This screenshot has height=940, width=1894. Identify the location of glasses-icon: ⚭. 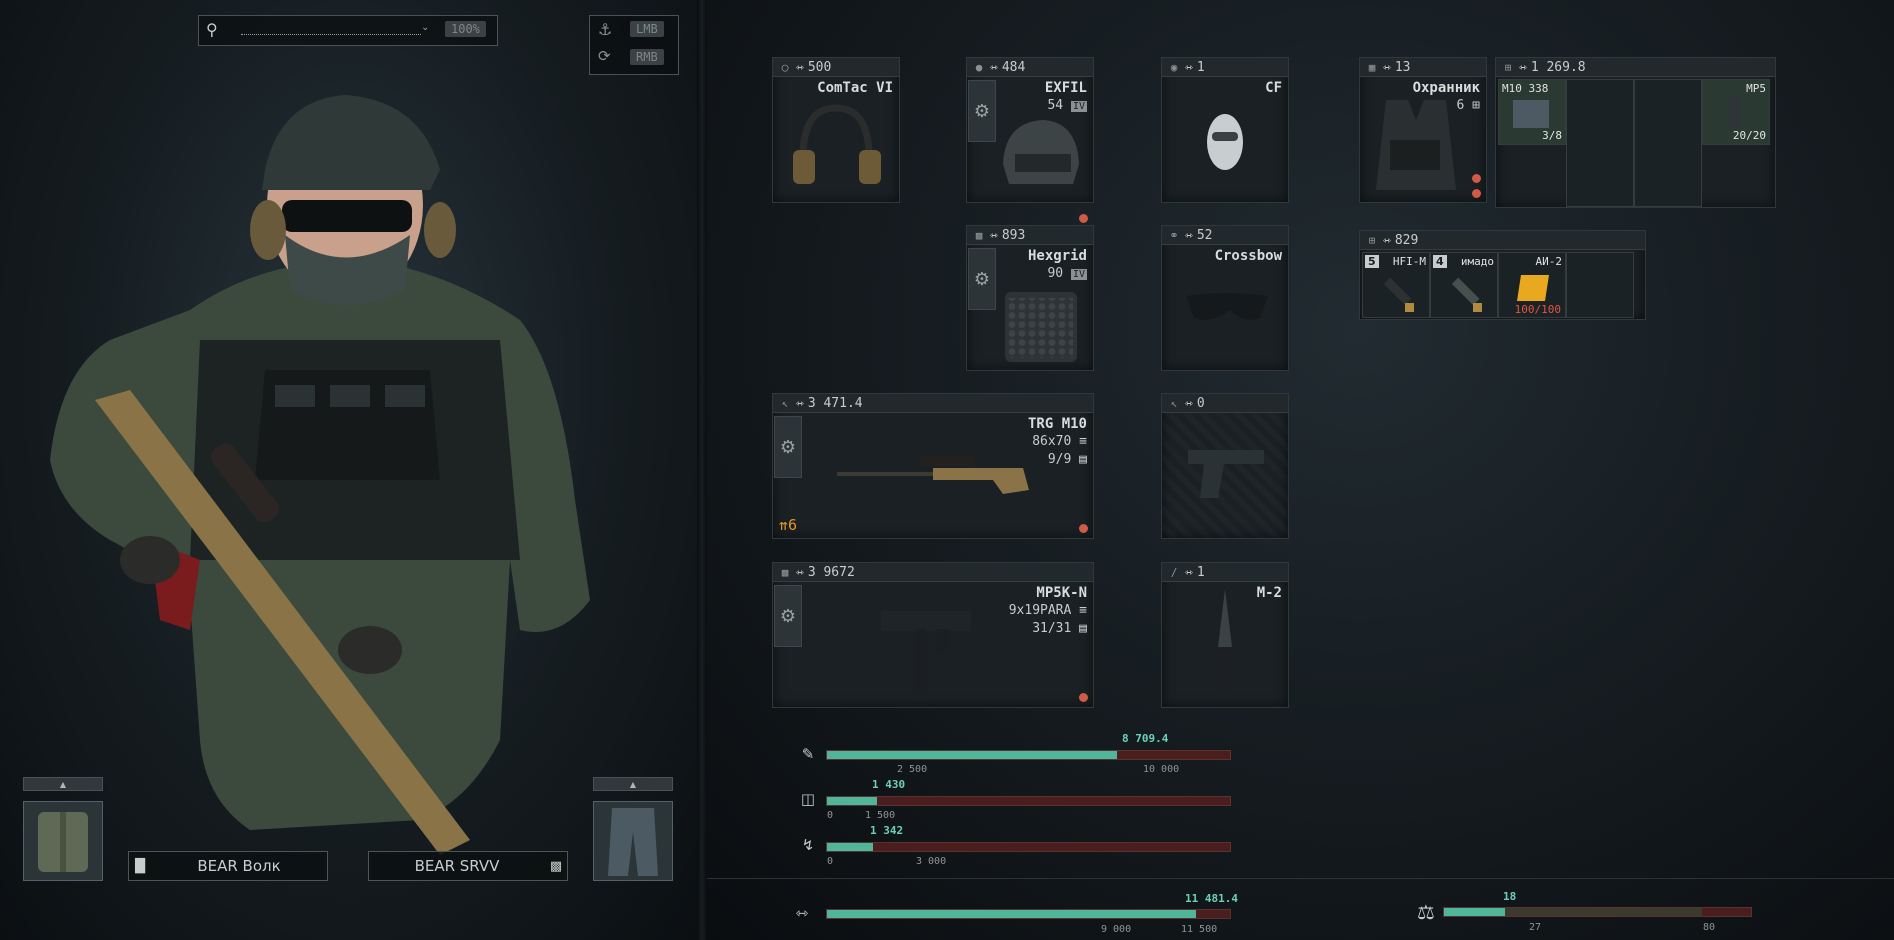
(1174, 235).